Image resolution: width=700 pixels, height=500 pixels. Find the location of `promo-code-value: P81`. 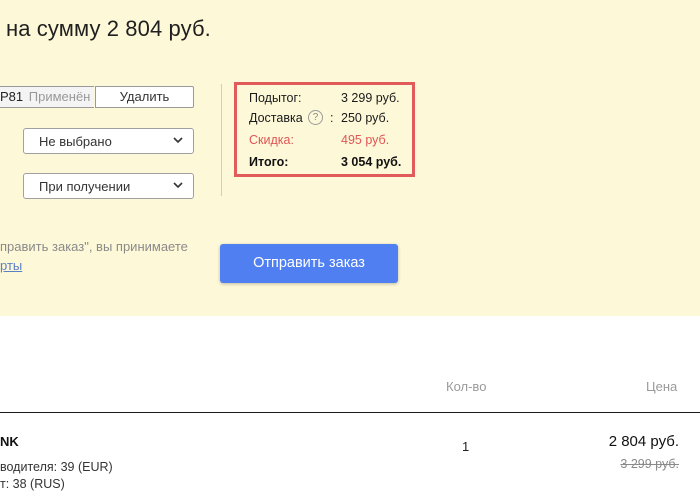

promo-code-value: P81 is located at coordinates (12, 96).